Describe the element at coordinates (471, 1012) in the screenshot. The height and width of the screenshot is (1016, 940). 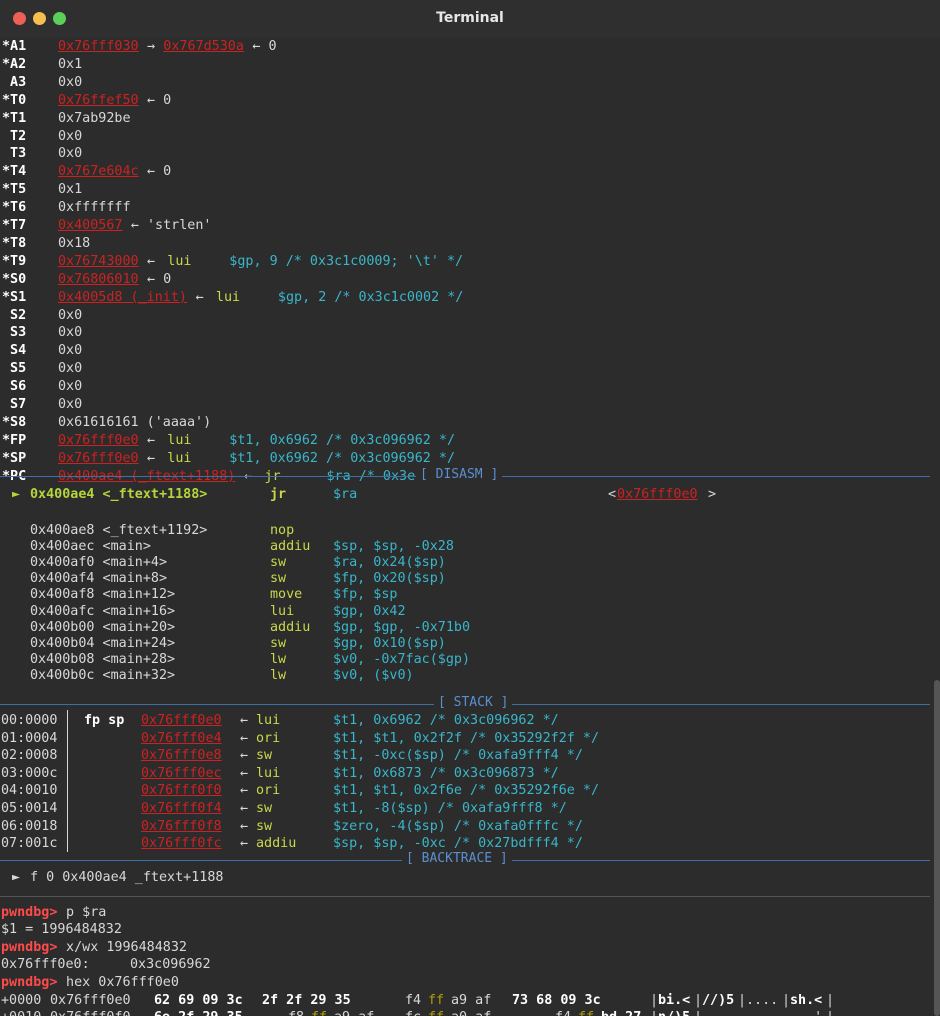
I see `hex-bytes: a0 af` at that location.